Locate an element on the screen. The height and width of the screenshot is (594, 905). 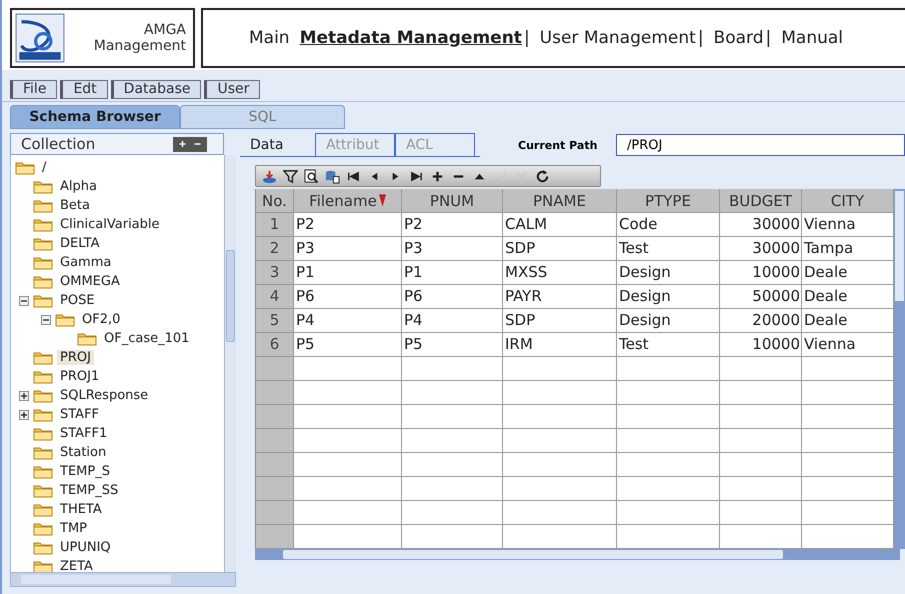
tree-item: / is located at coordinates (44, 167).